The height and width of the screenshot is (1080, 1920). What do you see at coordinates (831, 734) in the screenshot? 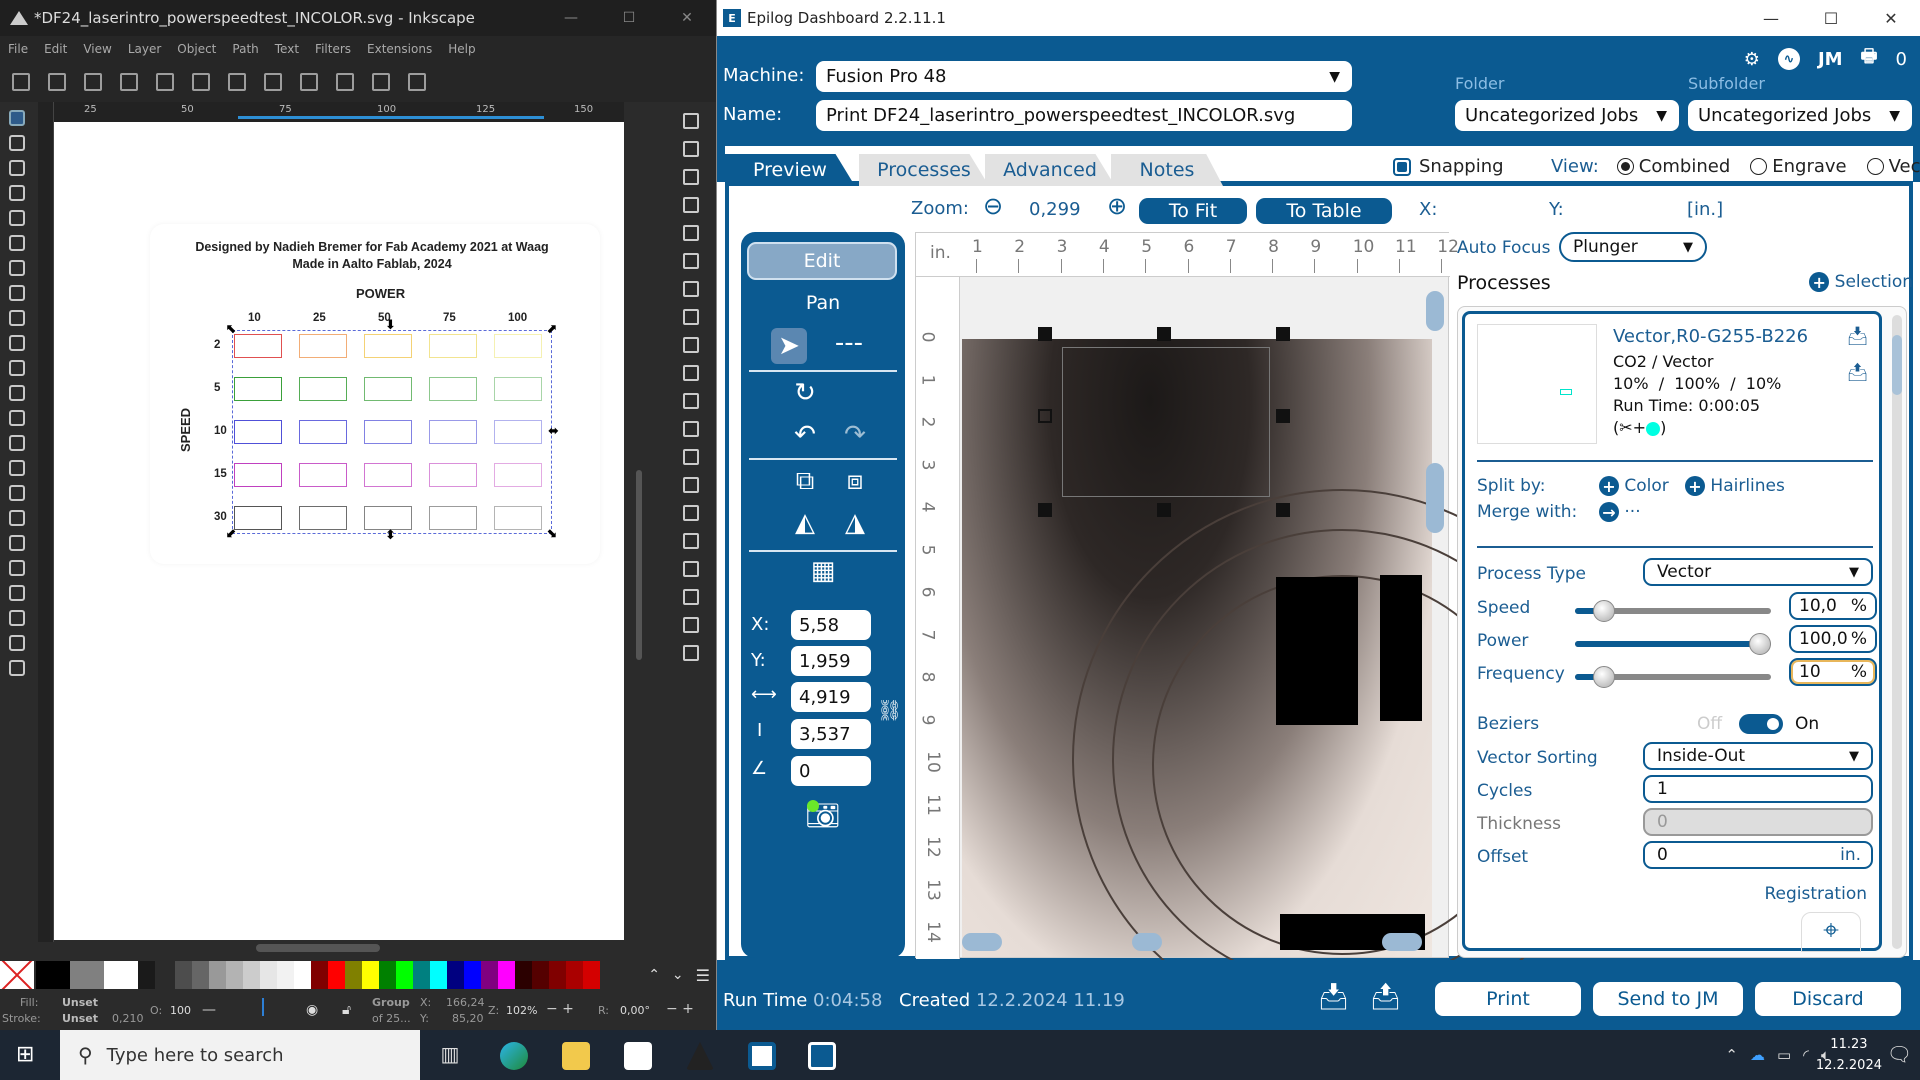
I see `height-input: 3,537` at bounding box center [831, 734].